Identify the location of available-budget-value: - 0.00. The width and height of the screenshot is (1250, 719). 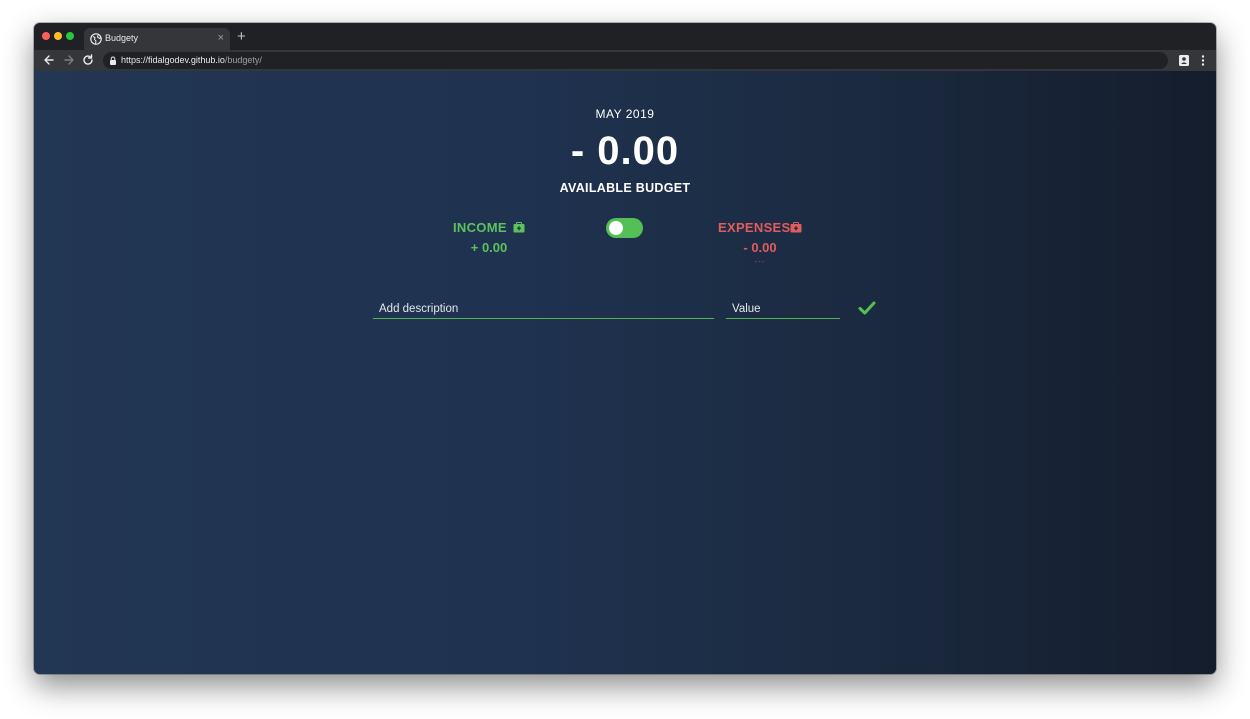
(625, 151).